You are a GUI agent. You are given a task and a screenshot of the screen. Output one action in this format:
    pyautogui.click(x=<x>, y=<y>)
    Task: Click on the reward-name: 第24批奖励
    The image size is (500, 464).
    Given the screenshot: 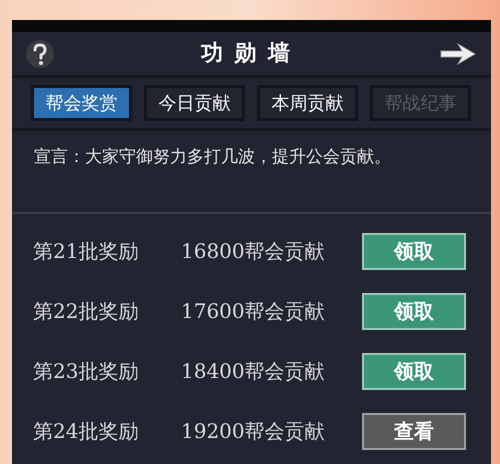 What is the action you would take?
    pyautogui.click(x=86, y=431)
    